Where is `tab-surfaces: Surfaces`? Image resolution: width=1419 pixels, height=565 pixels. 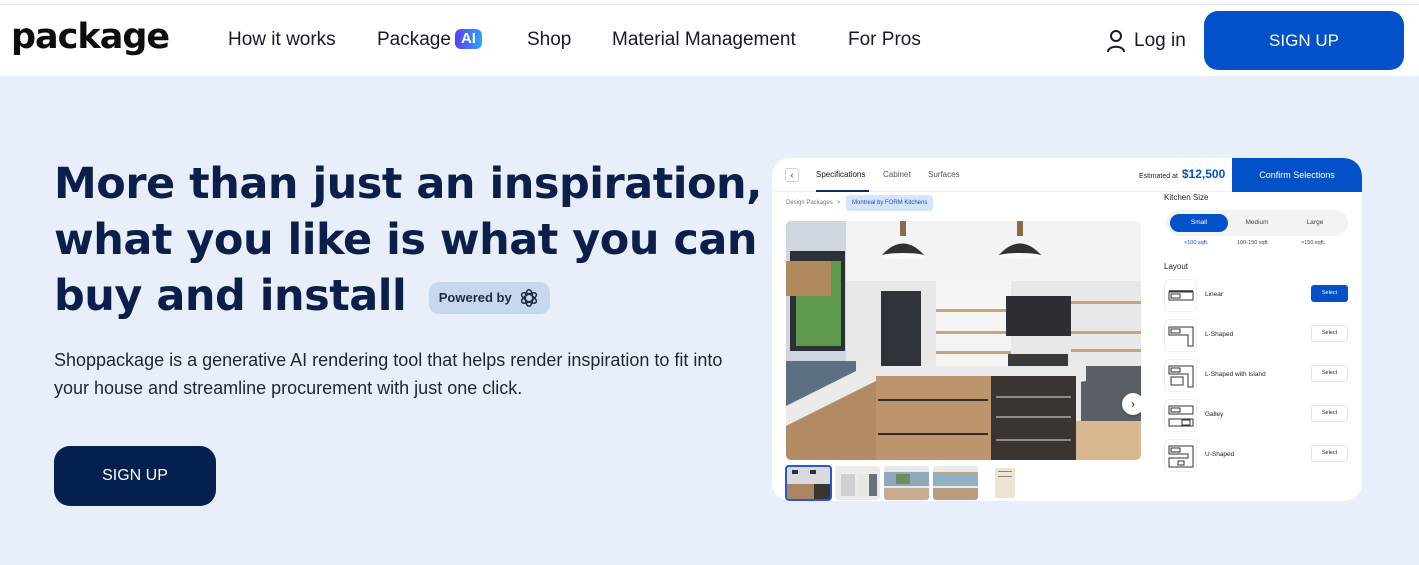
tab-surfaces: Surfaces is located at coordinates (944, 174).